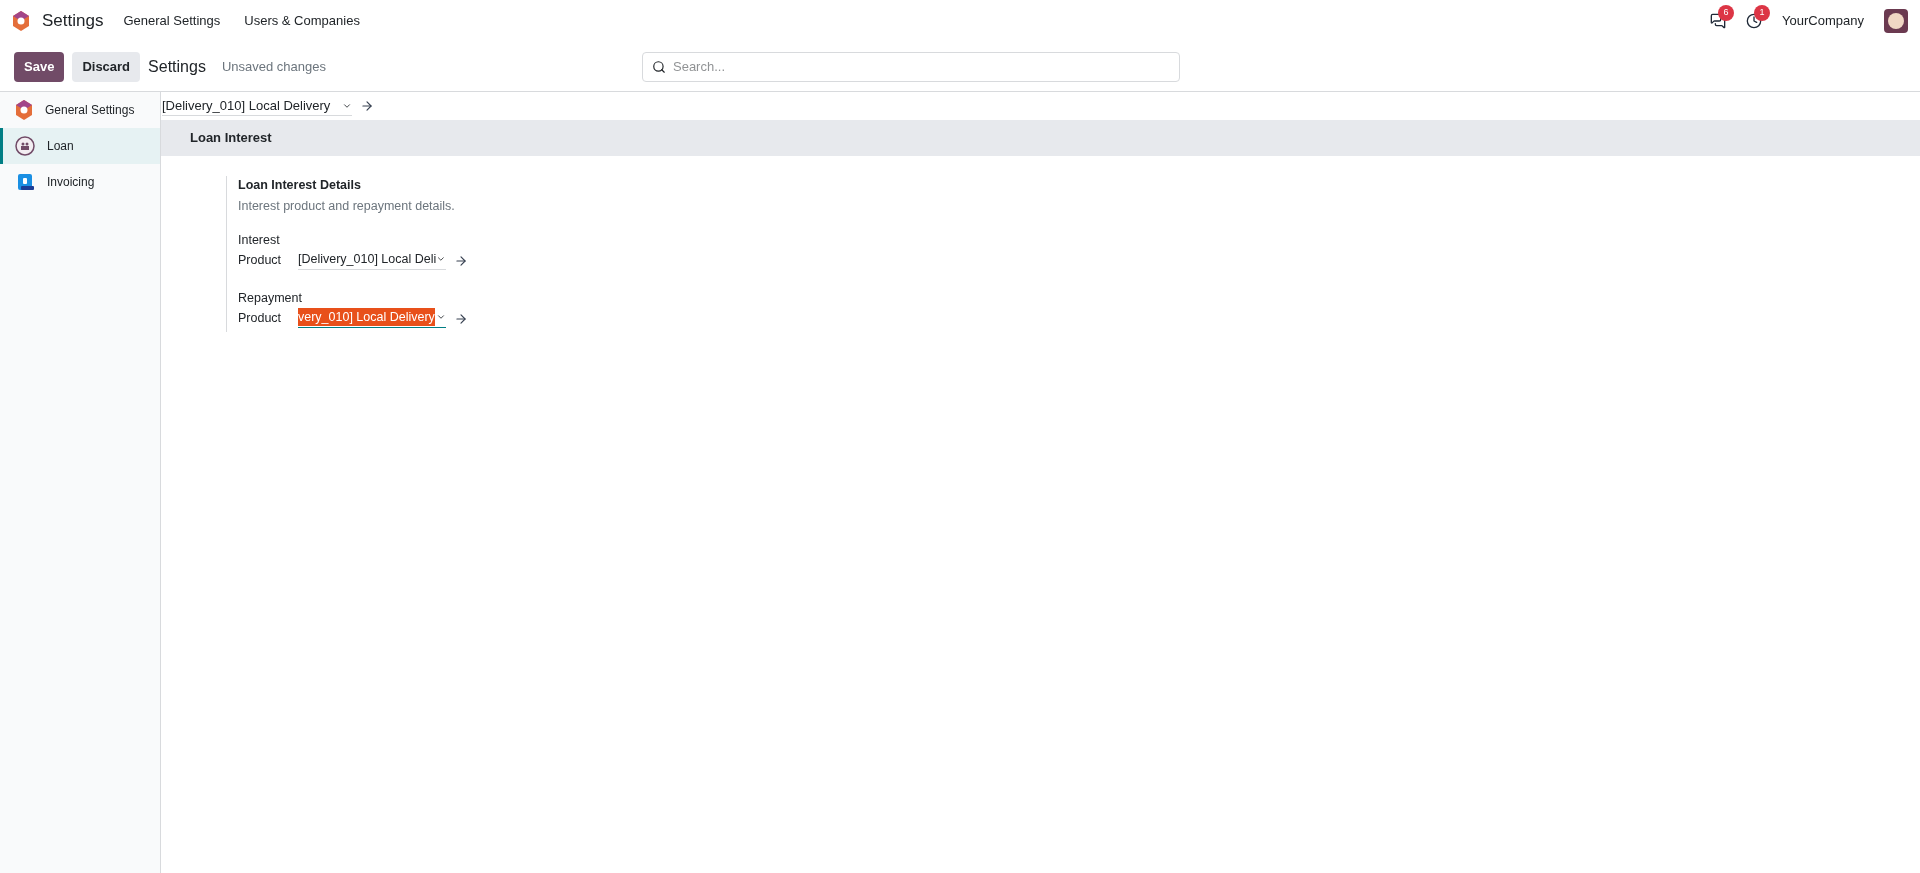  Describe the element at coordinates (24, 110) in the screenshot. I see `hexagon-logo-icon` at that location.